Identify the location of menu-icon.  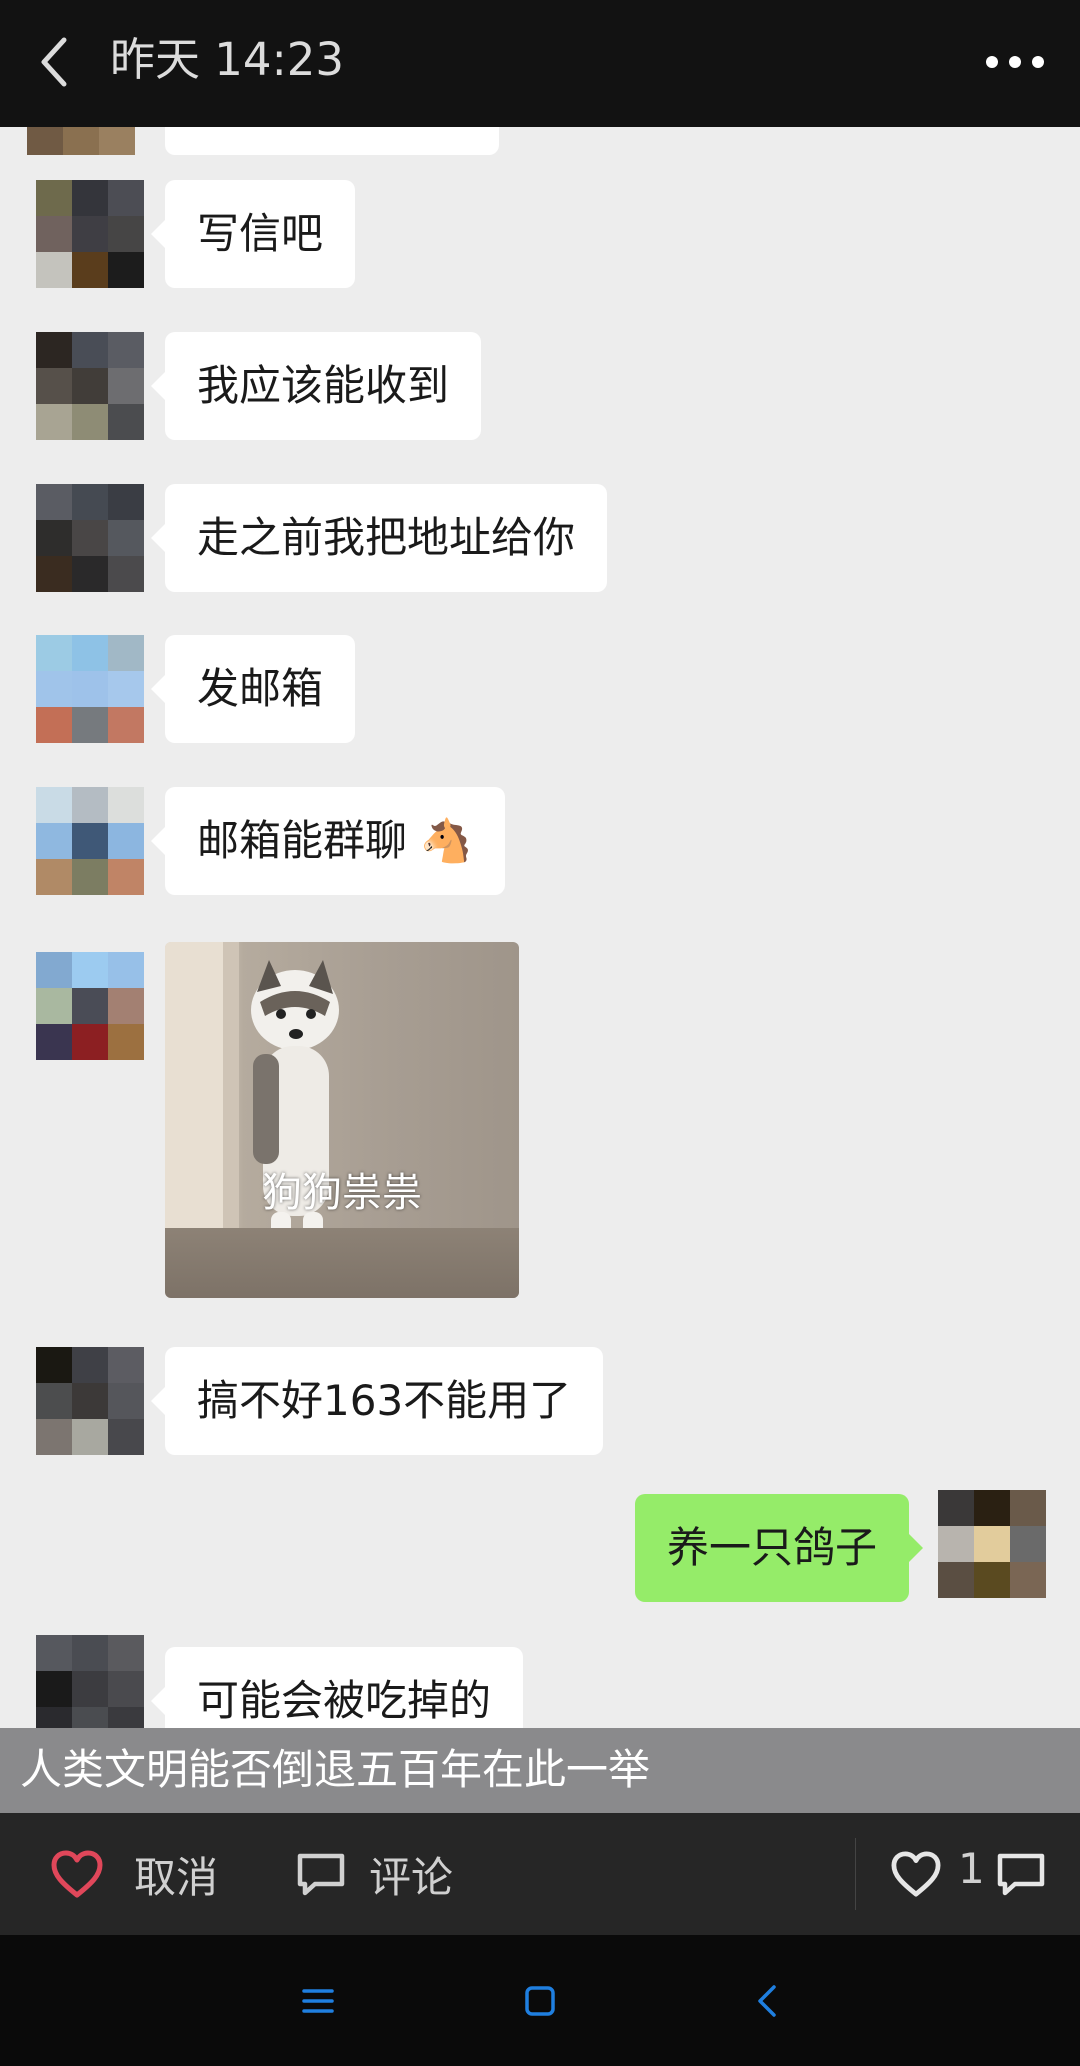
(318, 2001).